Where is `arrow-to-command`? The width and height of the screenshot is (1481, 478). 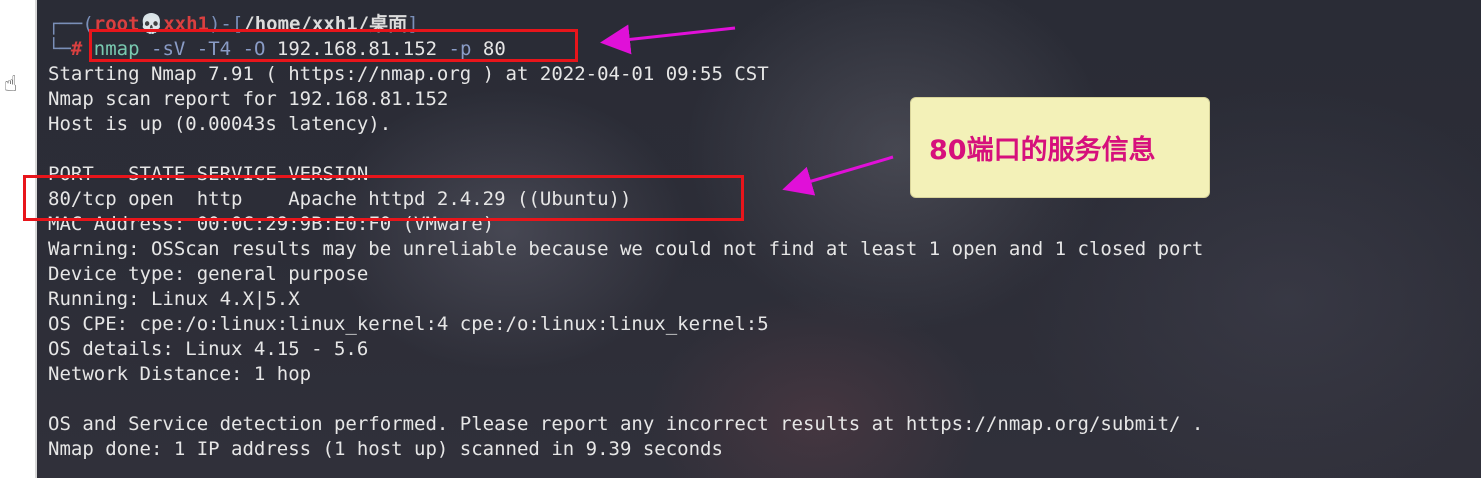
arrow-to-command is located at coordinates (668, 39).